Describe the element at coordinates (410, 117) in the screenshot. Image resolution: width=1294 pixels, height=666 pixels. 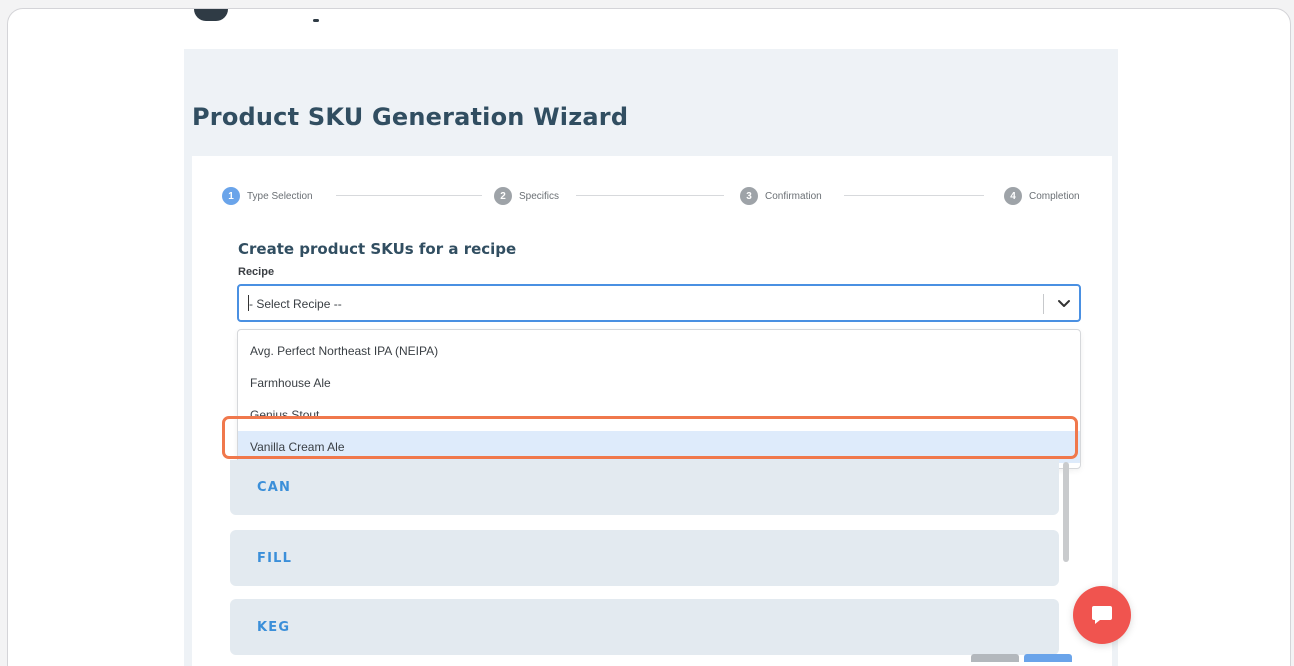
I see `page-title: Product SKU Generation Wizard` at that location.